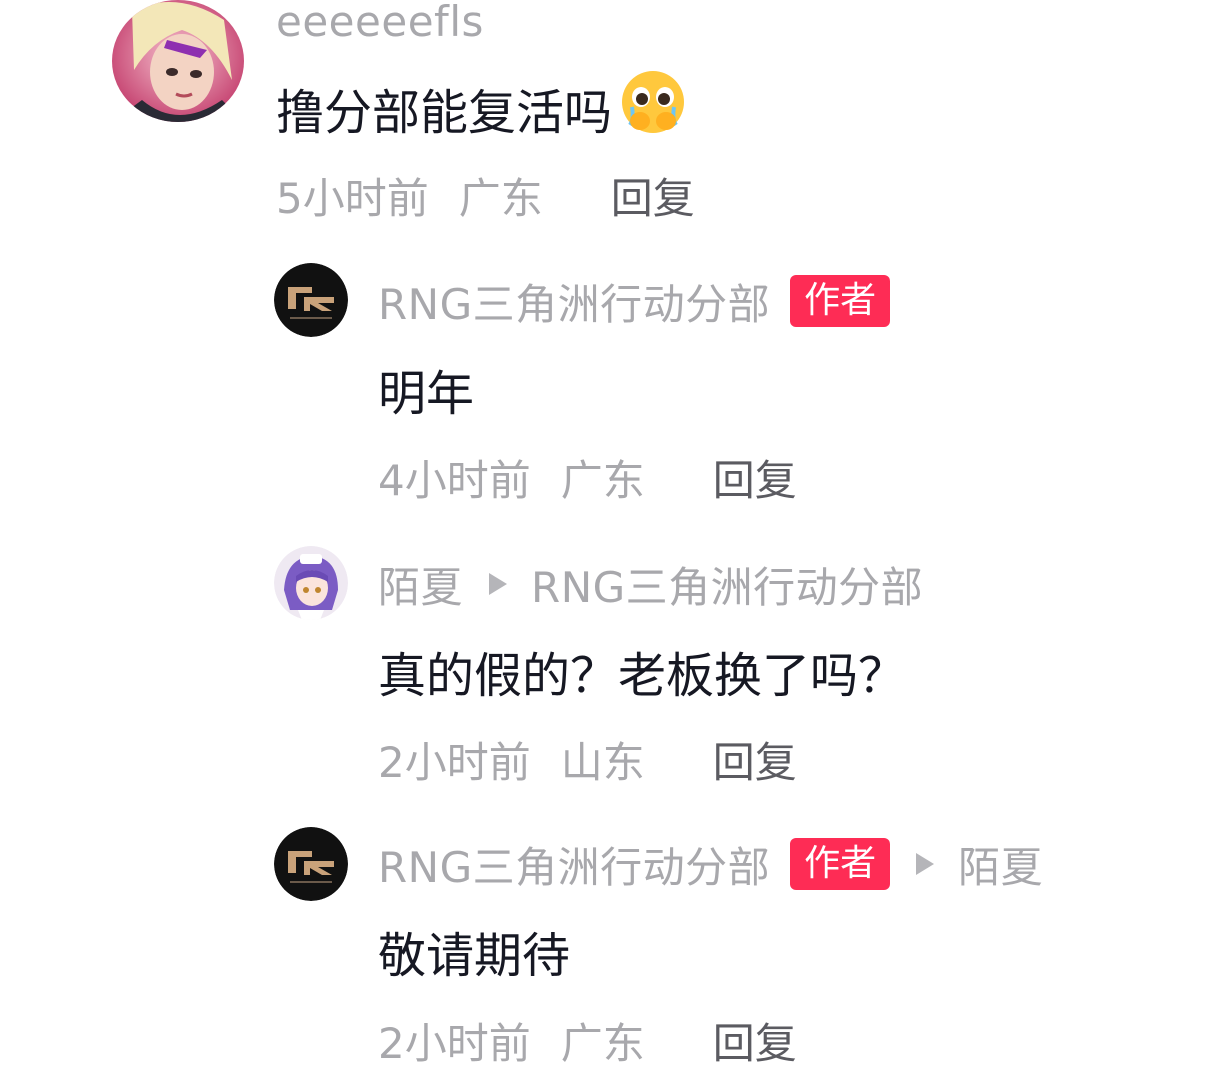  Describe the element at coordinates (1000, 864) in the screenshot. I see `reply-to-username: 陌夏` at that location.